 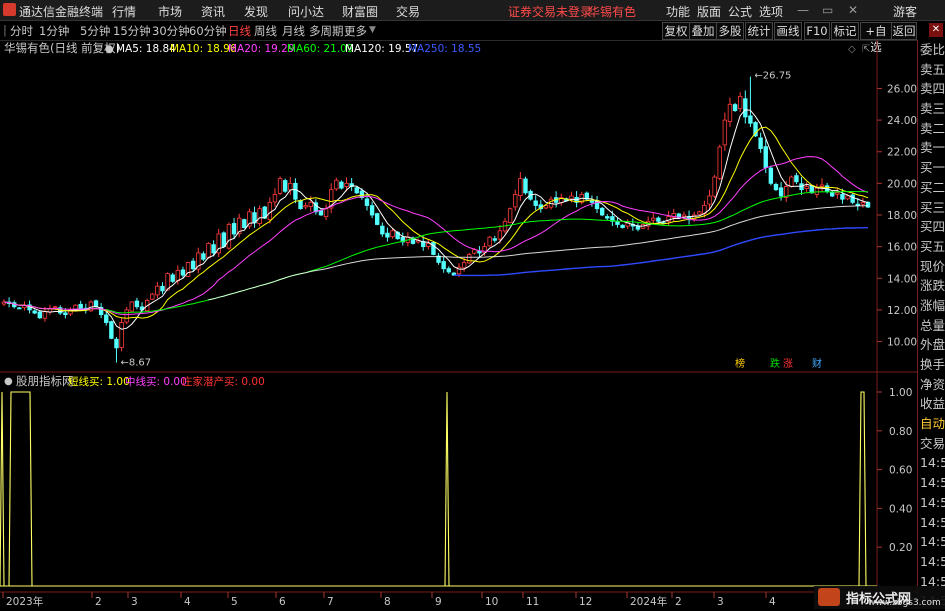 What do you see at coordinates (355, 31) in the screenshot?
I see `period-more: 更多` at bounding box center [355, 31].